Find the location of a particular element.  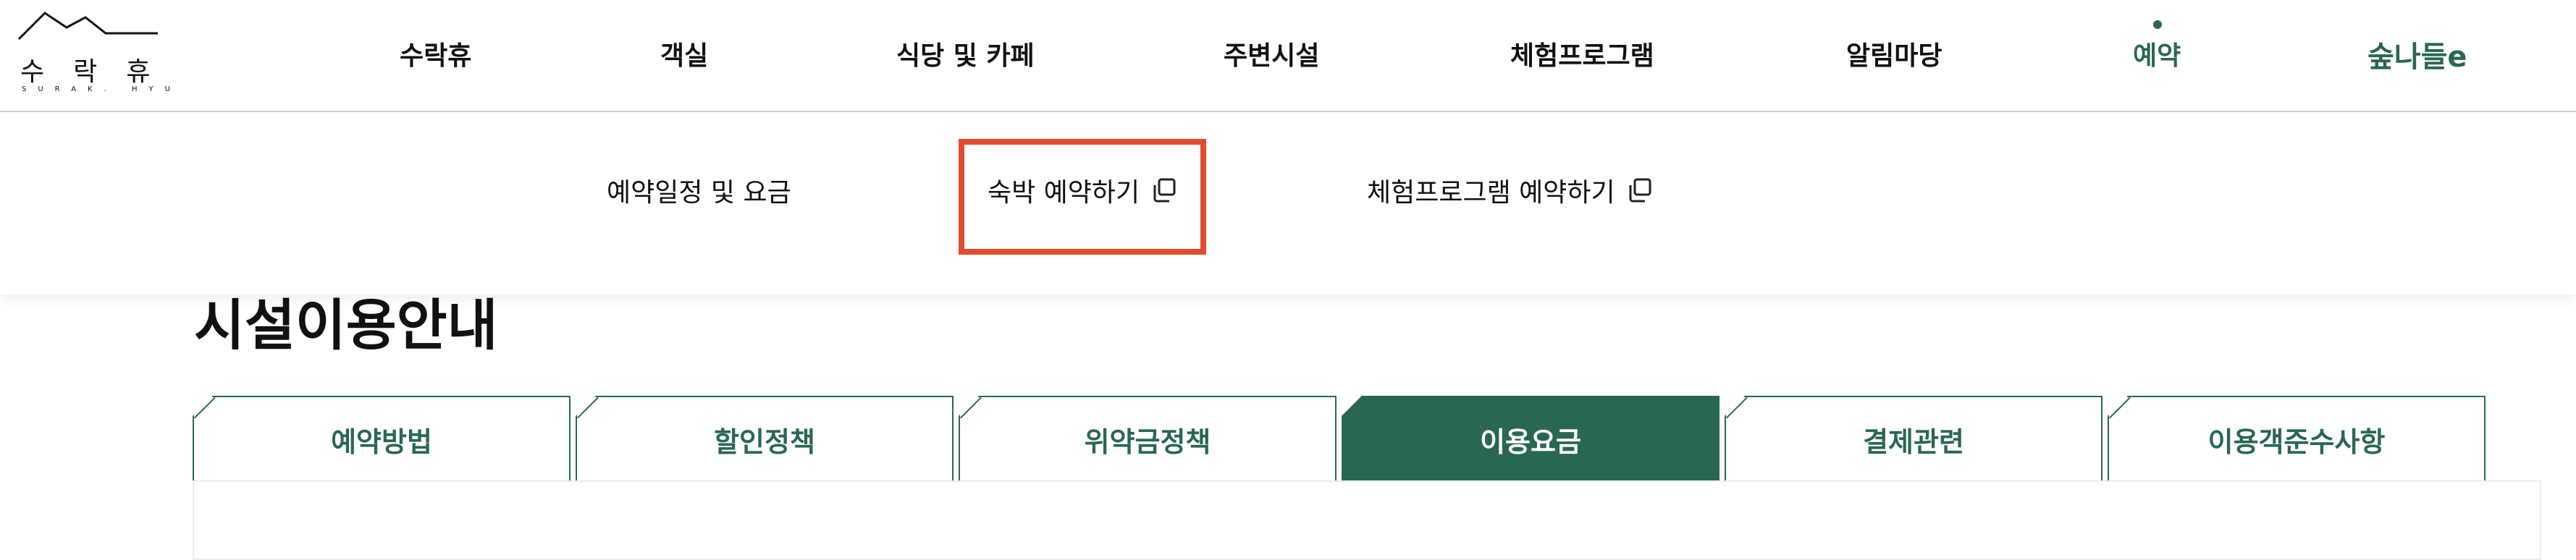

brand-logo-text: 숲나들e is located at coordinates (2417, 57).